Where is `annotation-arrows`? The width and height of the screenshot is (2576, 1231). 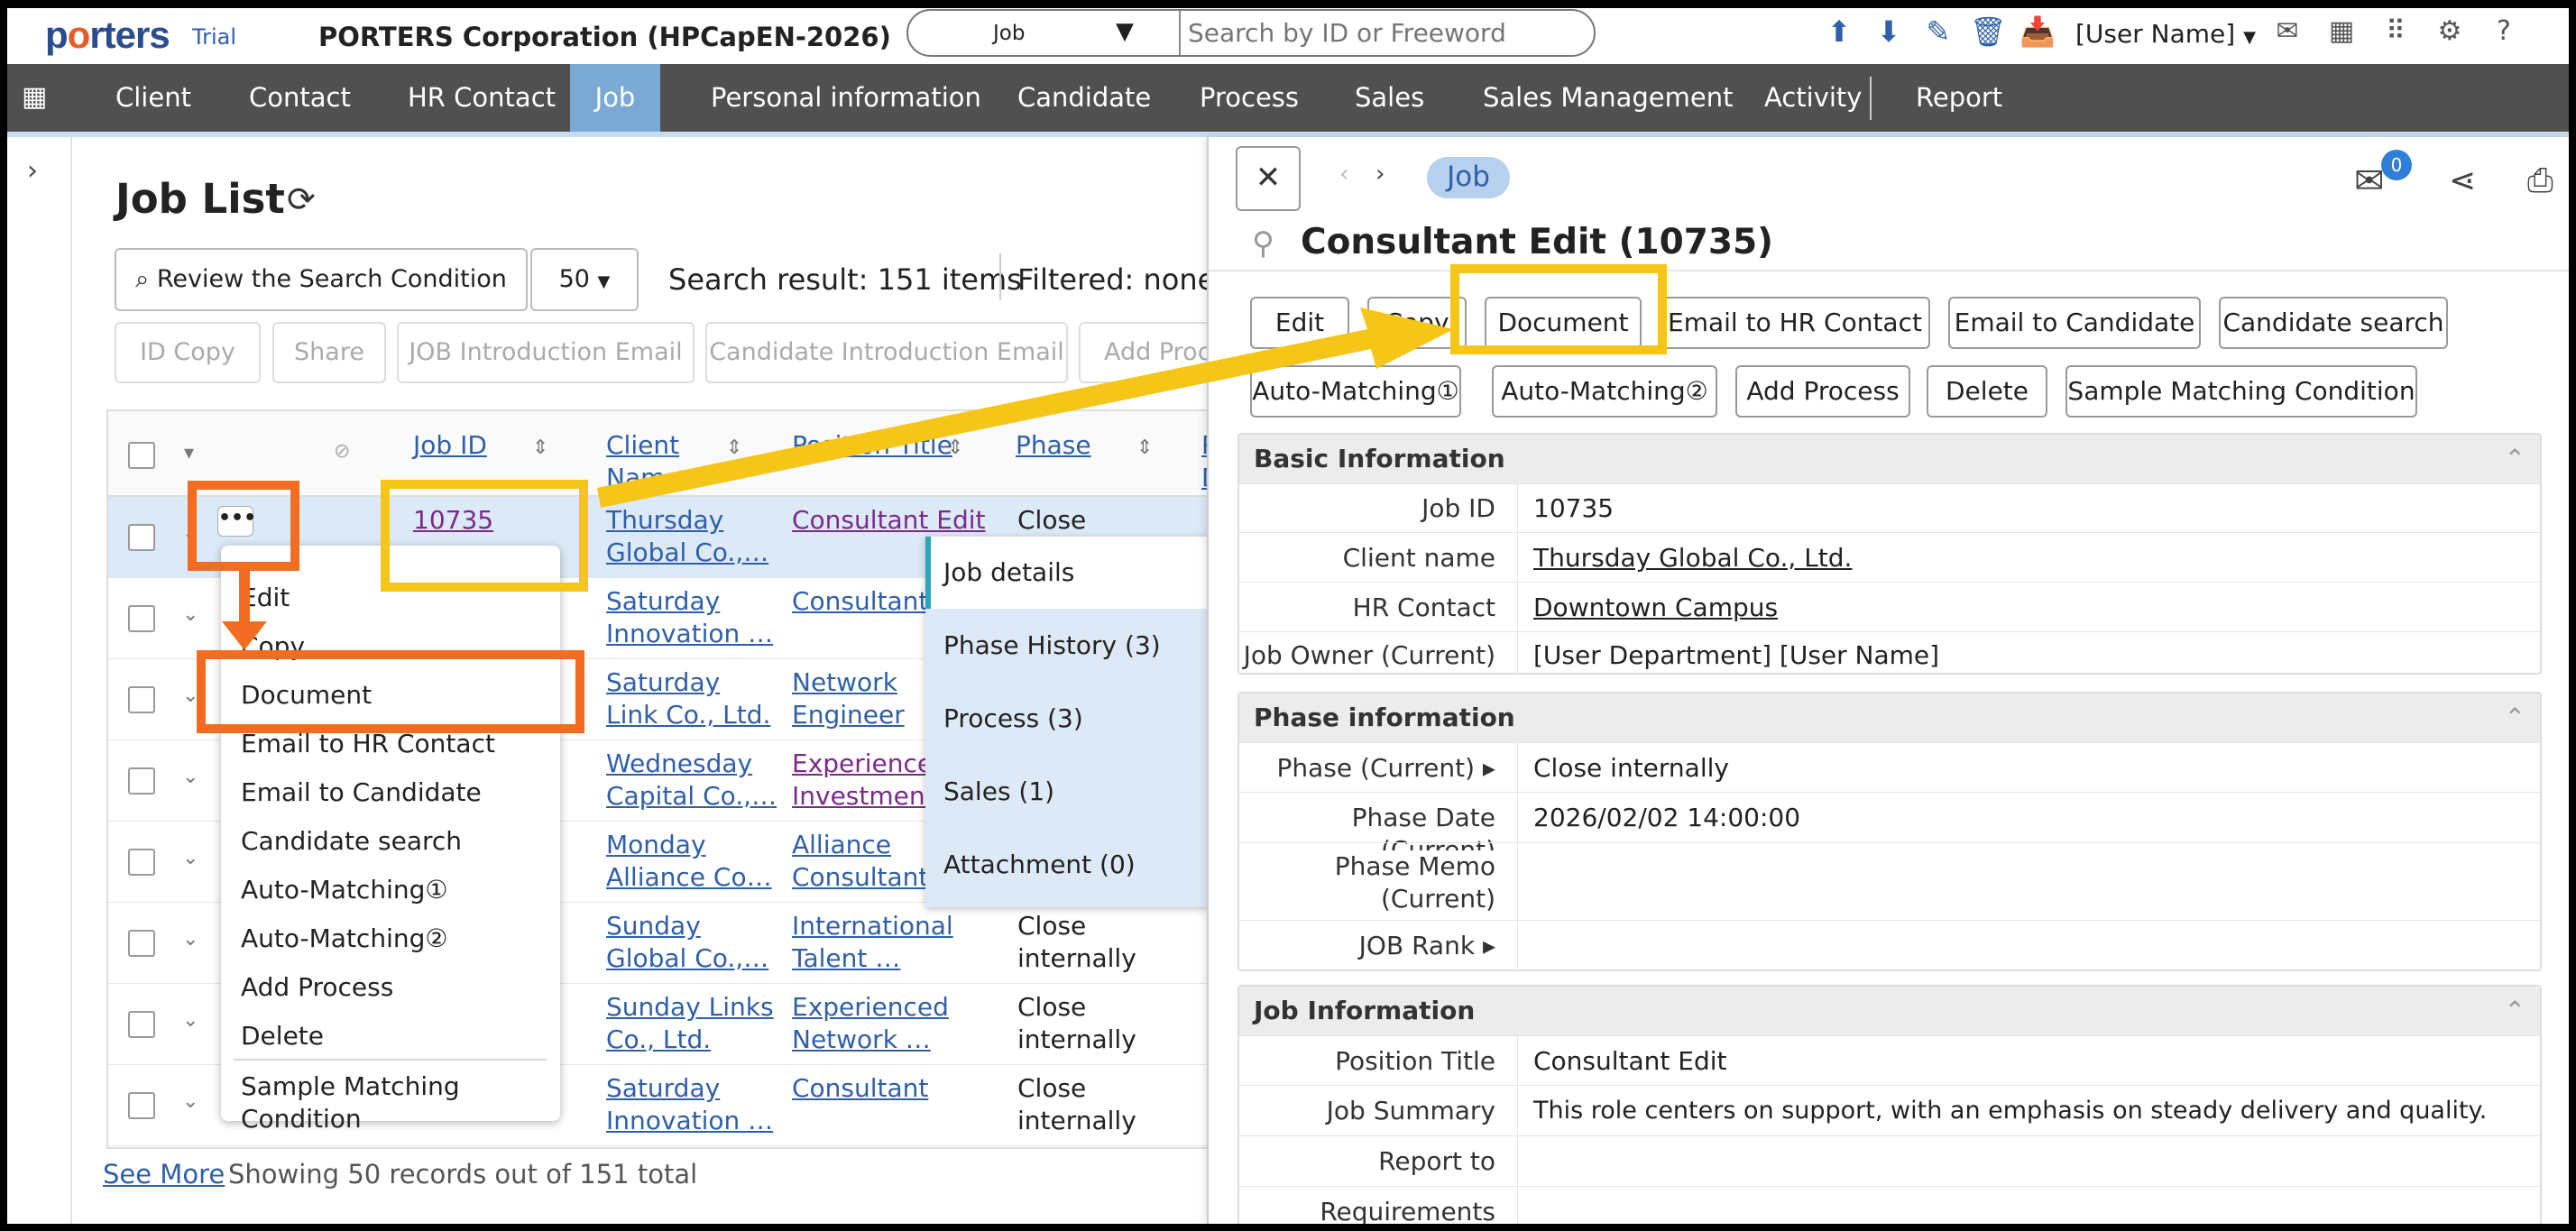 annotation-arrows is located at coordinates (838, 479).